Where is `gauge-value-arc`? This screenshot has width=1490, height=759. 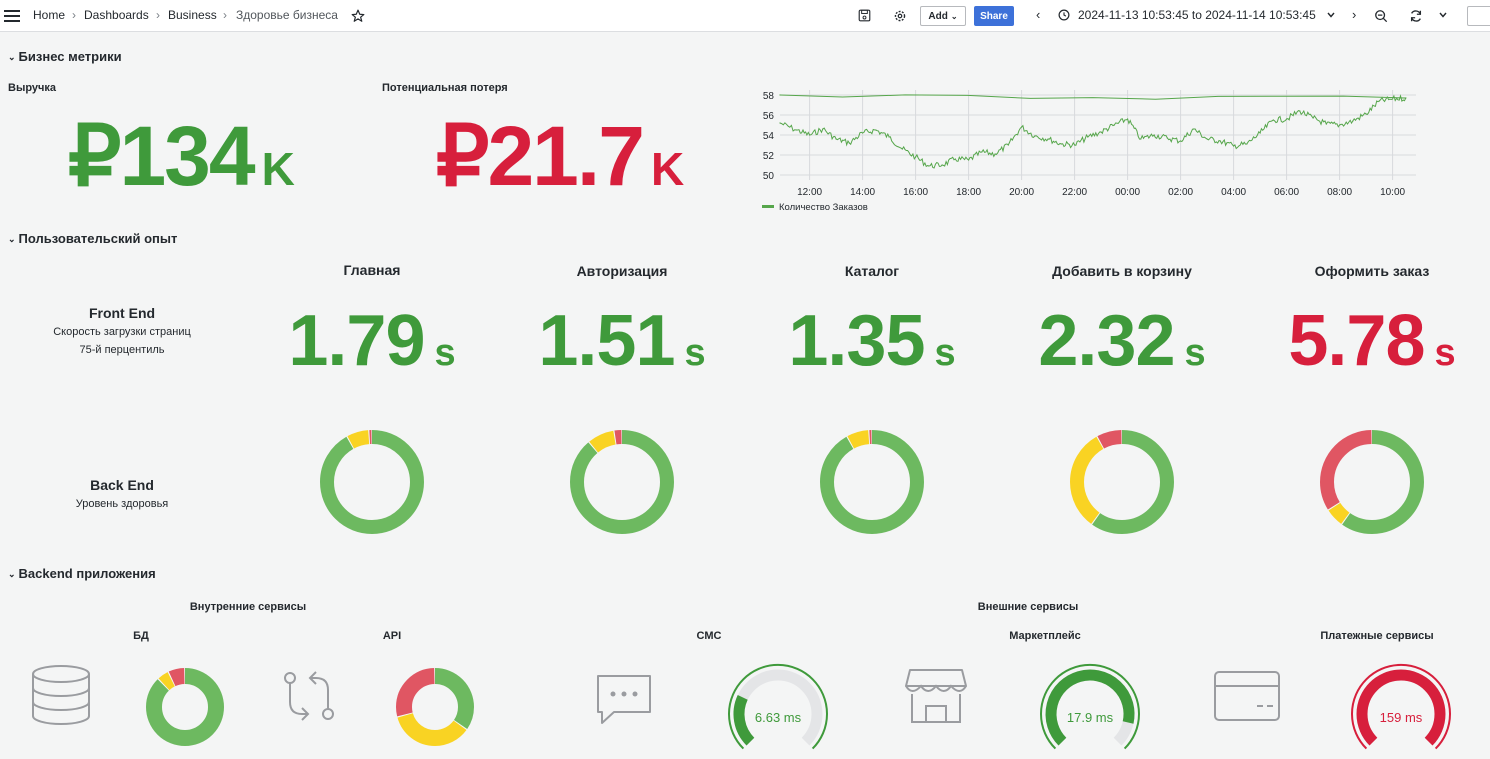 gauge-value-arc is located at coordinates (744, 720).